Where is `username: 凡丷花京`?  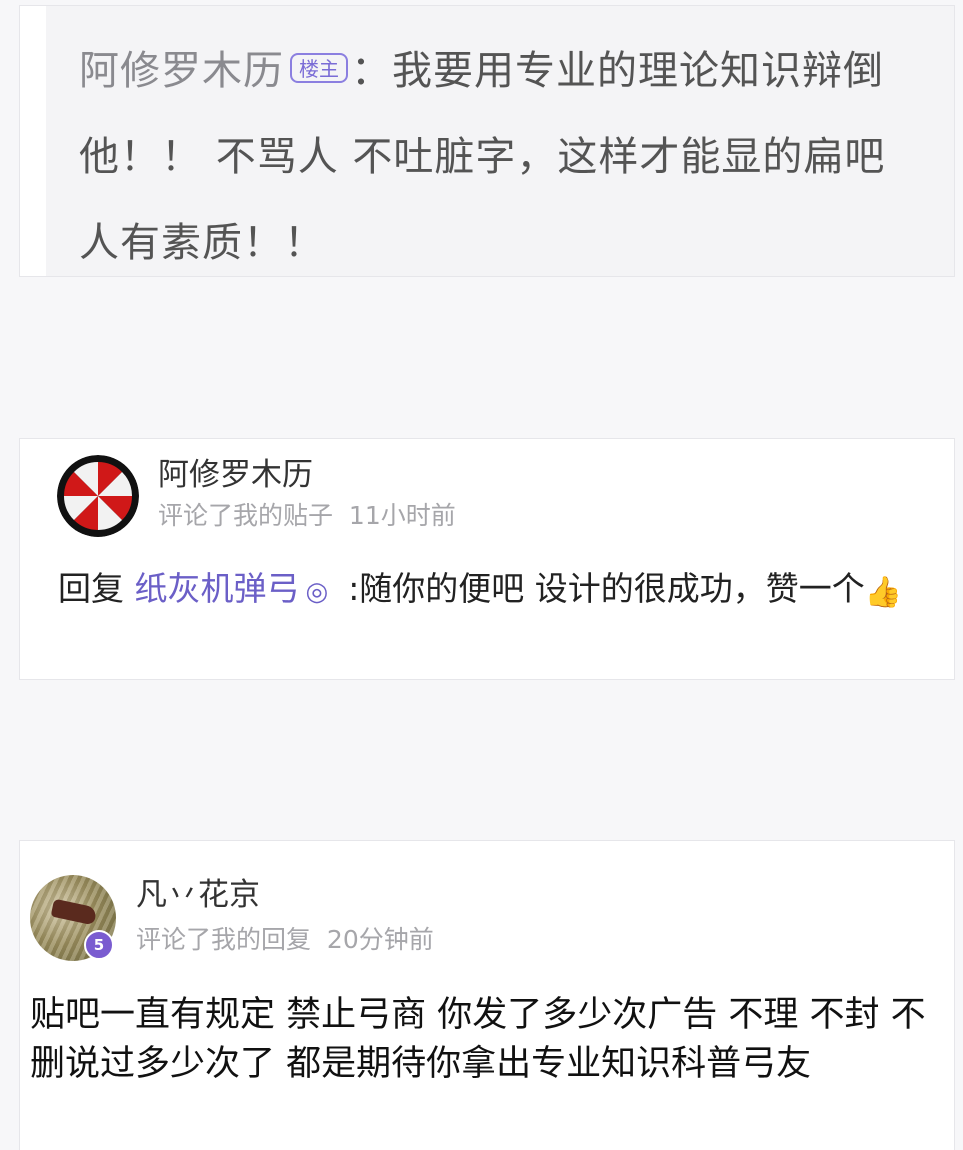 username: 凡丷花京 is located at coordinates (198, 895).